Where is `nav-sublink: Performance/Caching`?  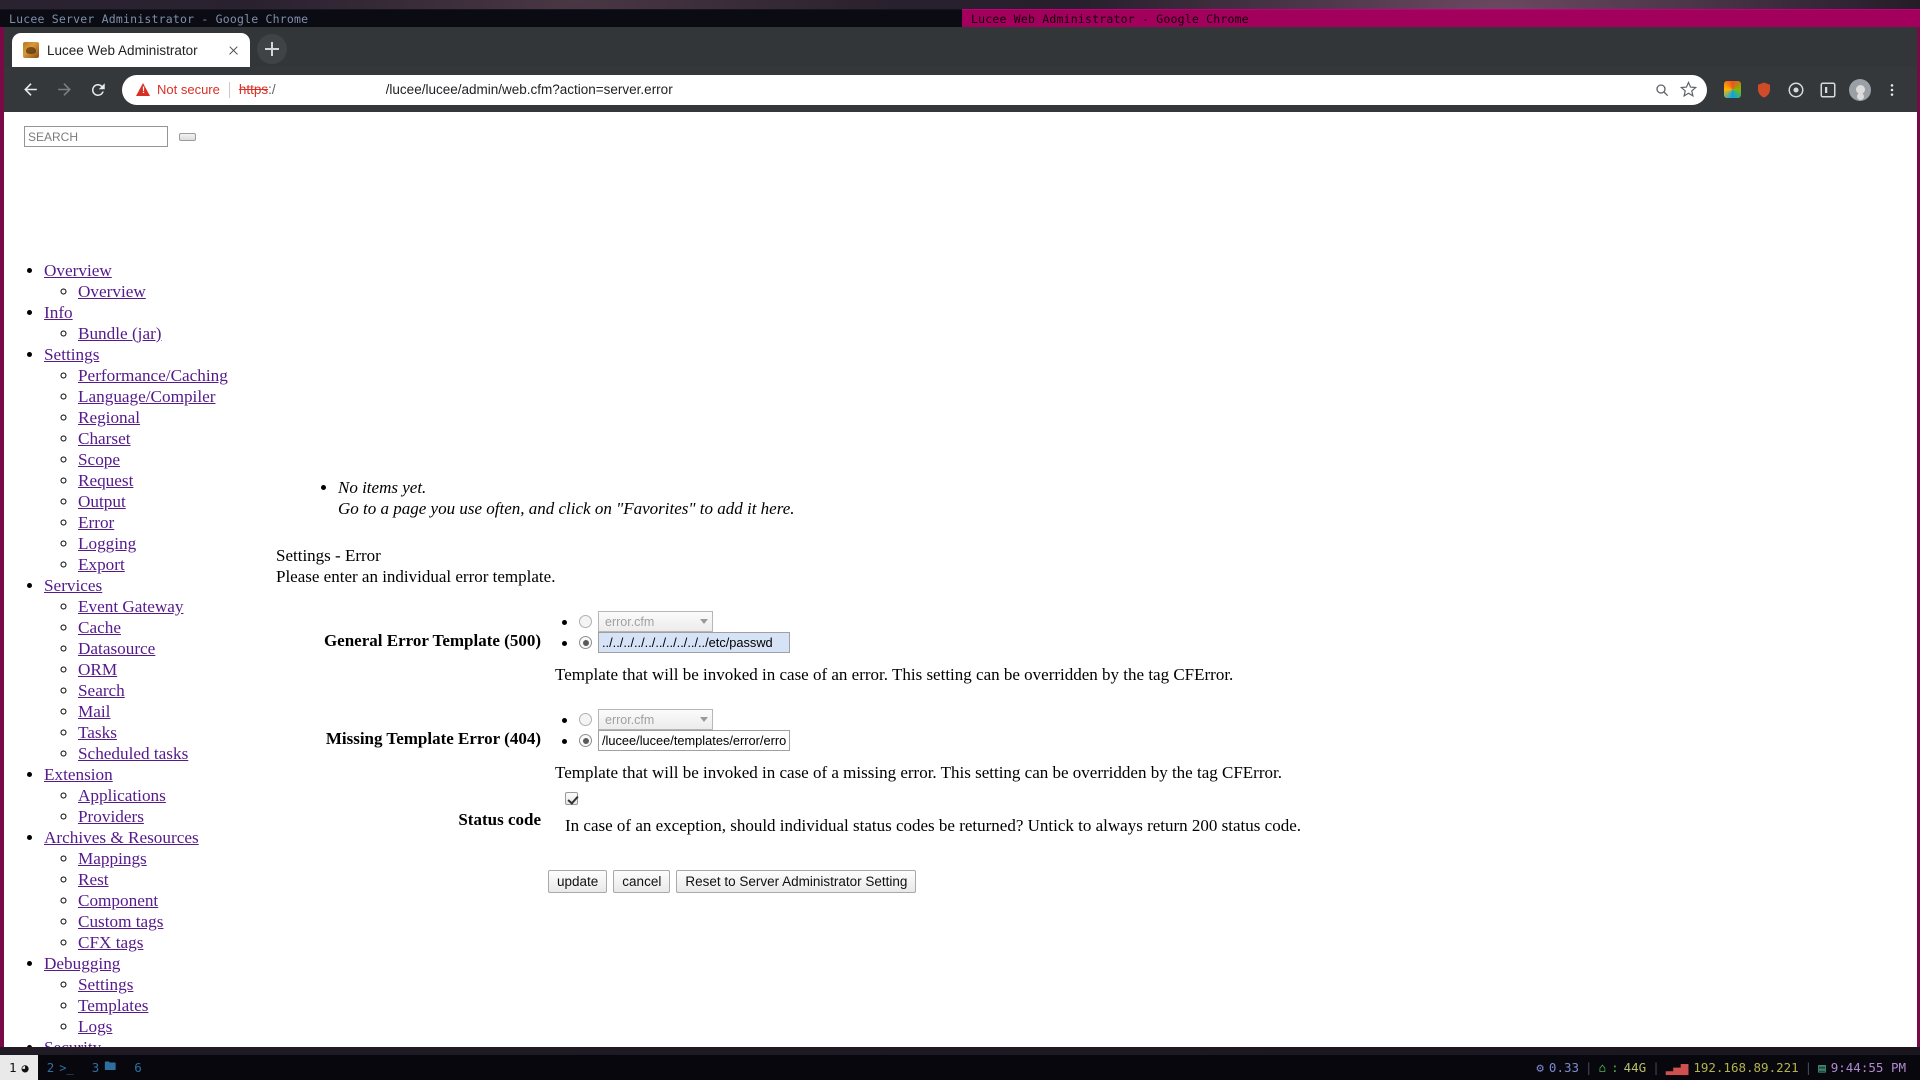
nav-sublink: Performance/Caching is located at coordinates (153, 375).